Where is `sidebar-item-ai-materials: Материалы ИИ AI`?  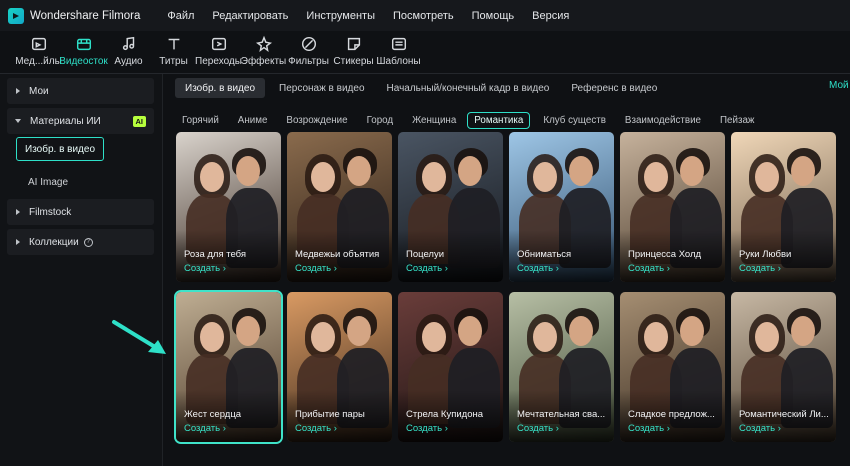 sidebar-item-ai-materials: Материалы ИИ AI is located at coordinates (80, 121).